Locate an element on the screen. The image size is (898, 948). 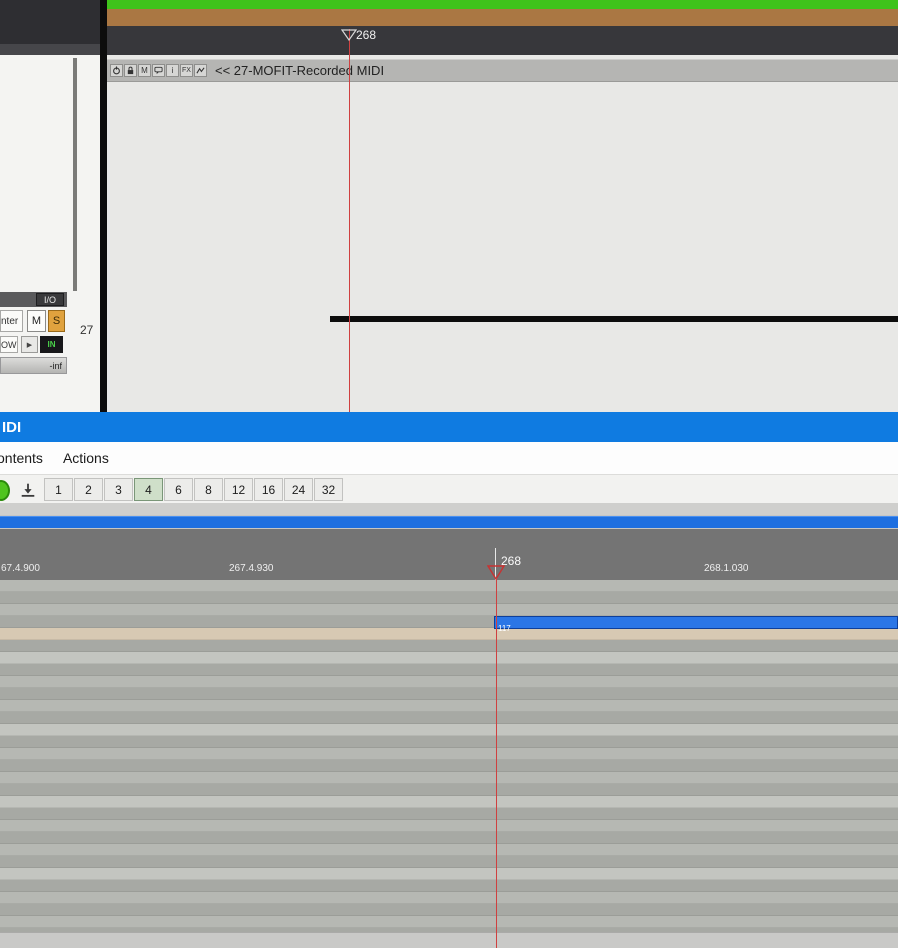
route-label: nter is located at coordinates (11, 321).